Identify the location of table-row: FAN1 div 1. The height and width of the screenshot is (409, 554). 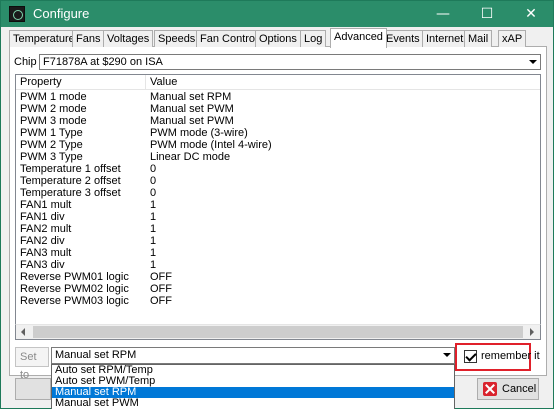
(278, 217).